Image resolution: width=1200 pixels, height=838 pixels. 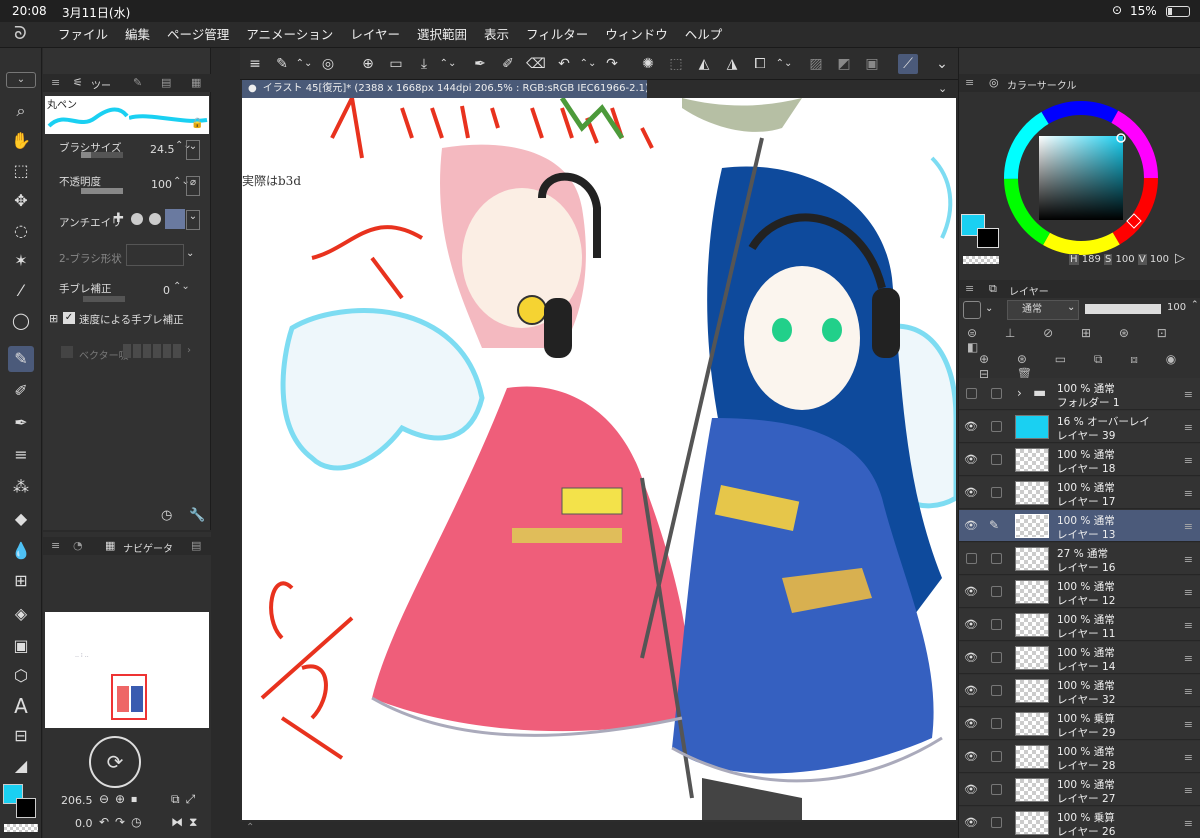 What do you see at coordinates (78, 545) in the screenshot?
I see `sub-view-tab-icon: ◔` at bounding box center [78, 545].